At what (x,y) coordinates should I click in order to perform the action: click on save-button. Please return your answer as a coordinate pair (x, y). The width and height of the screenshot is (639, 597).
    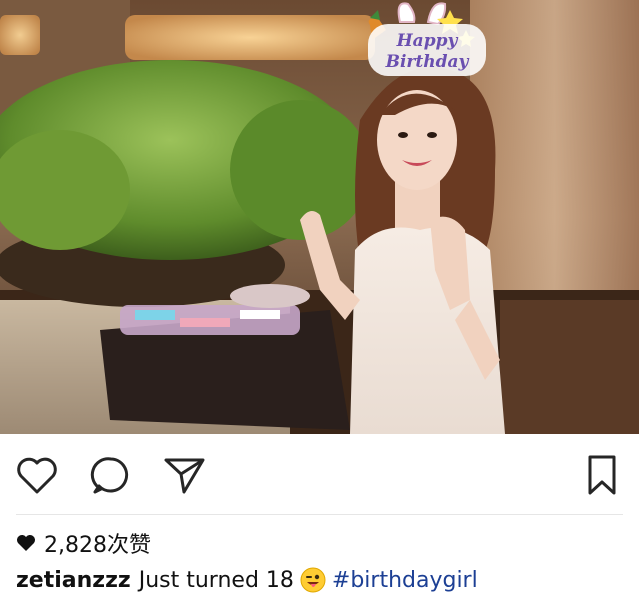
    Looking at the image, I should click on (602, 475).